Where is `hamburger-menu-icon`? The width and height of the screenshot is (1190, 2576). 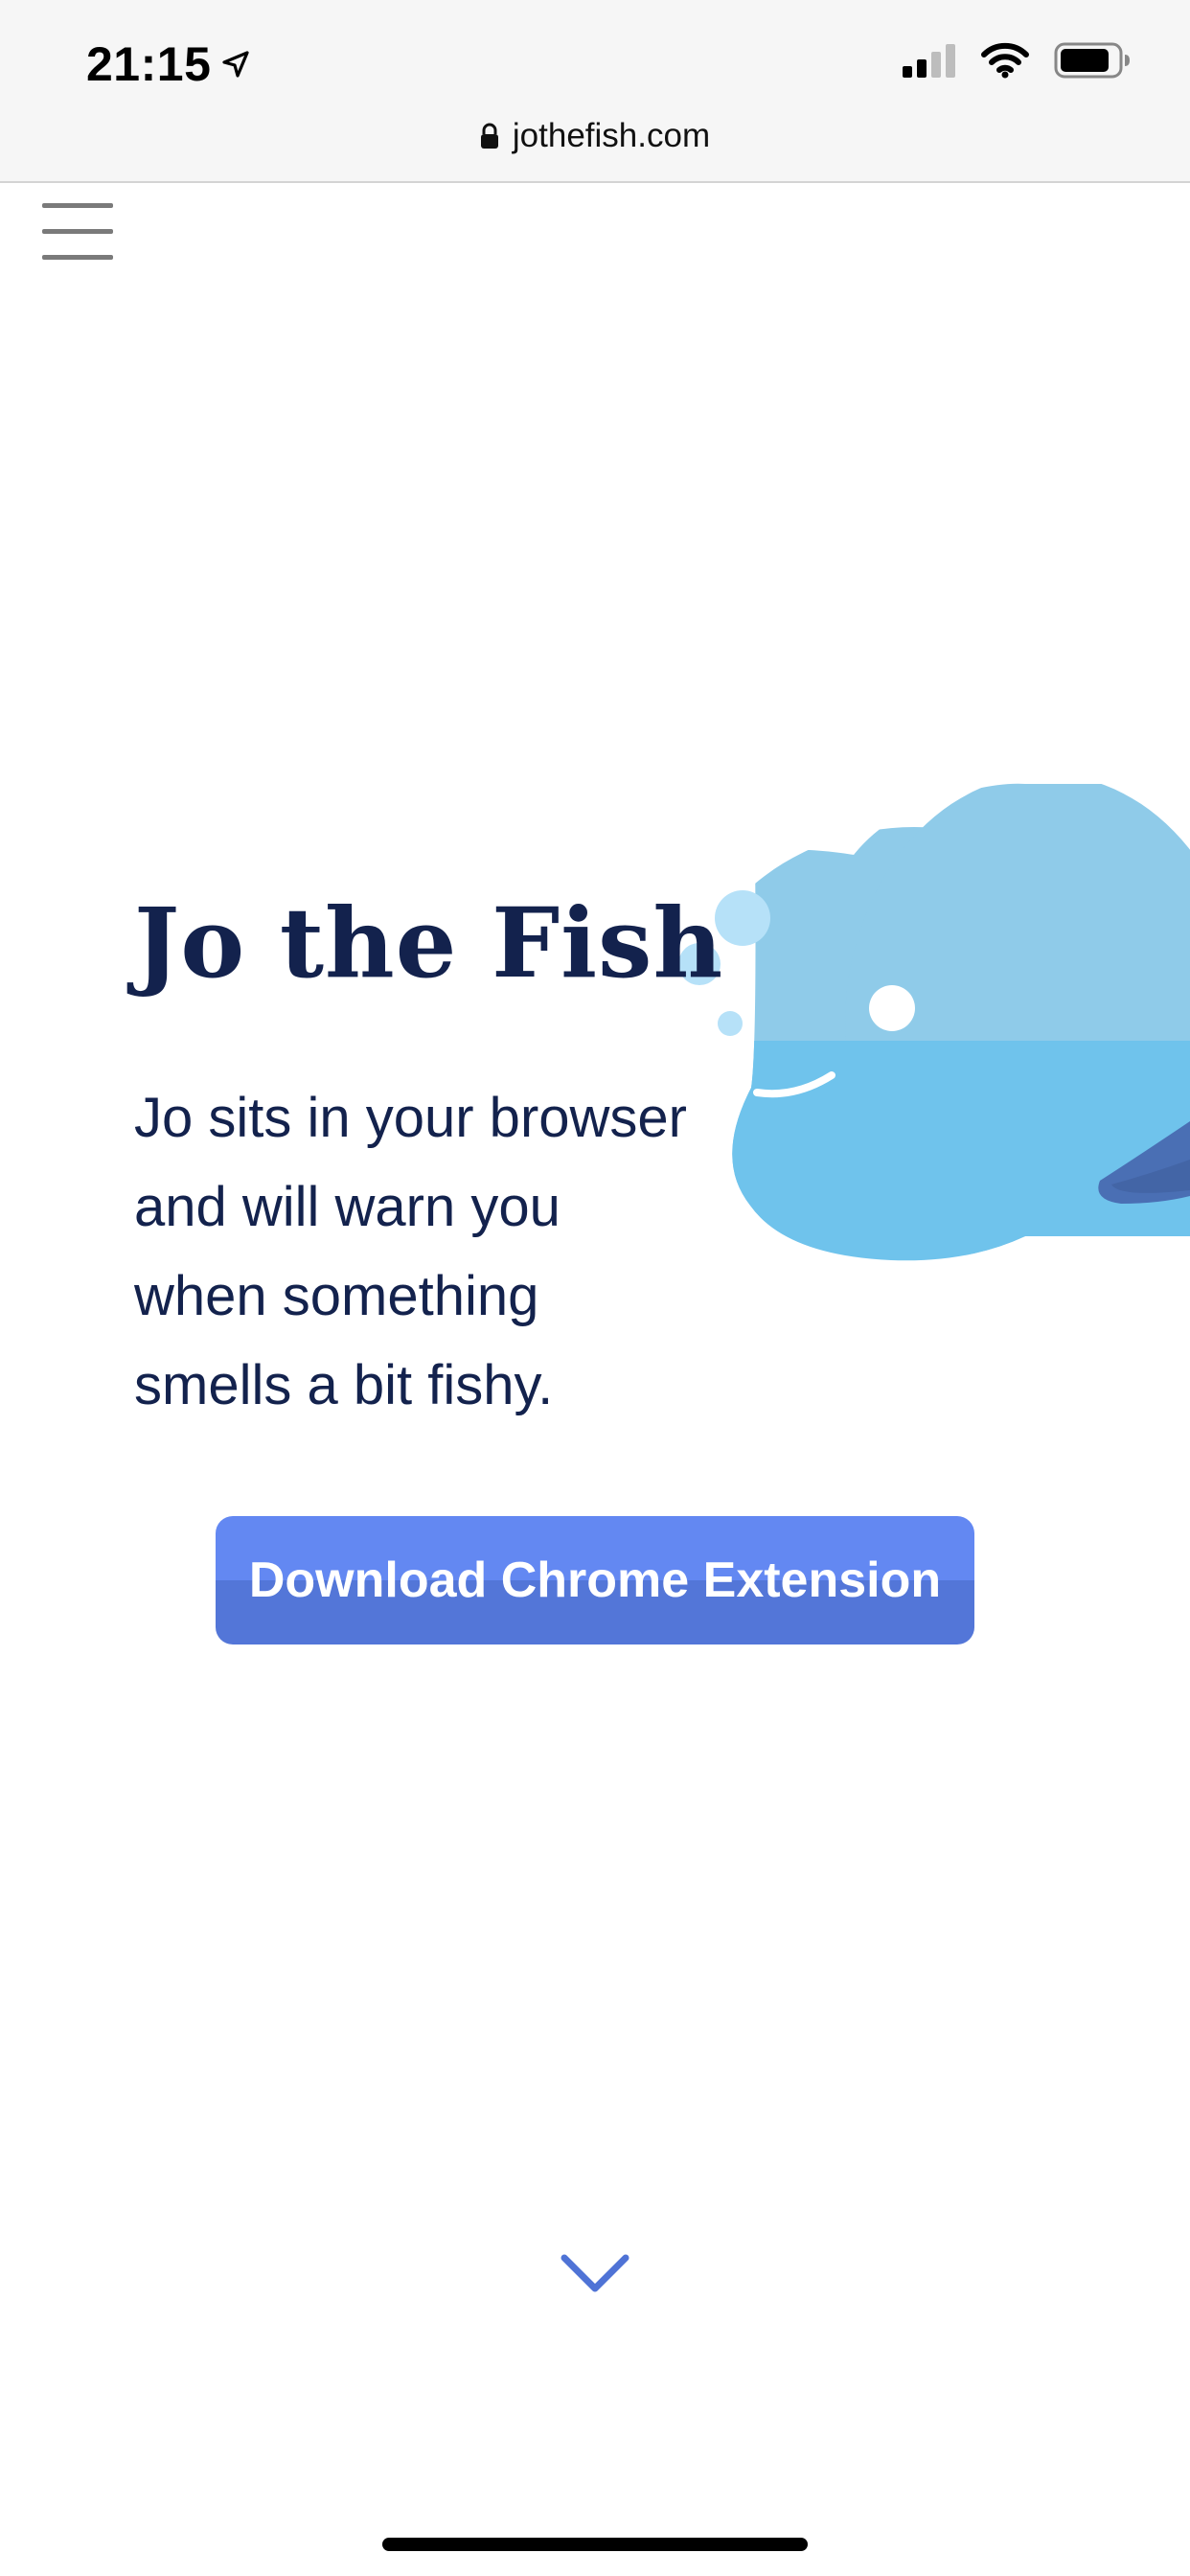
hamburger-menu-icon is located at coordinates (78, 231).